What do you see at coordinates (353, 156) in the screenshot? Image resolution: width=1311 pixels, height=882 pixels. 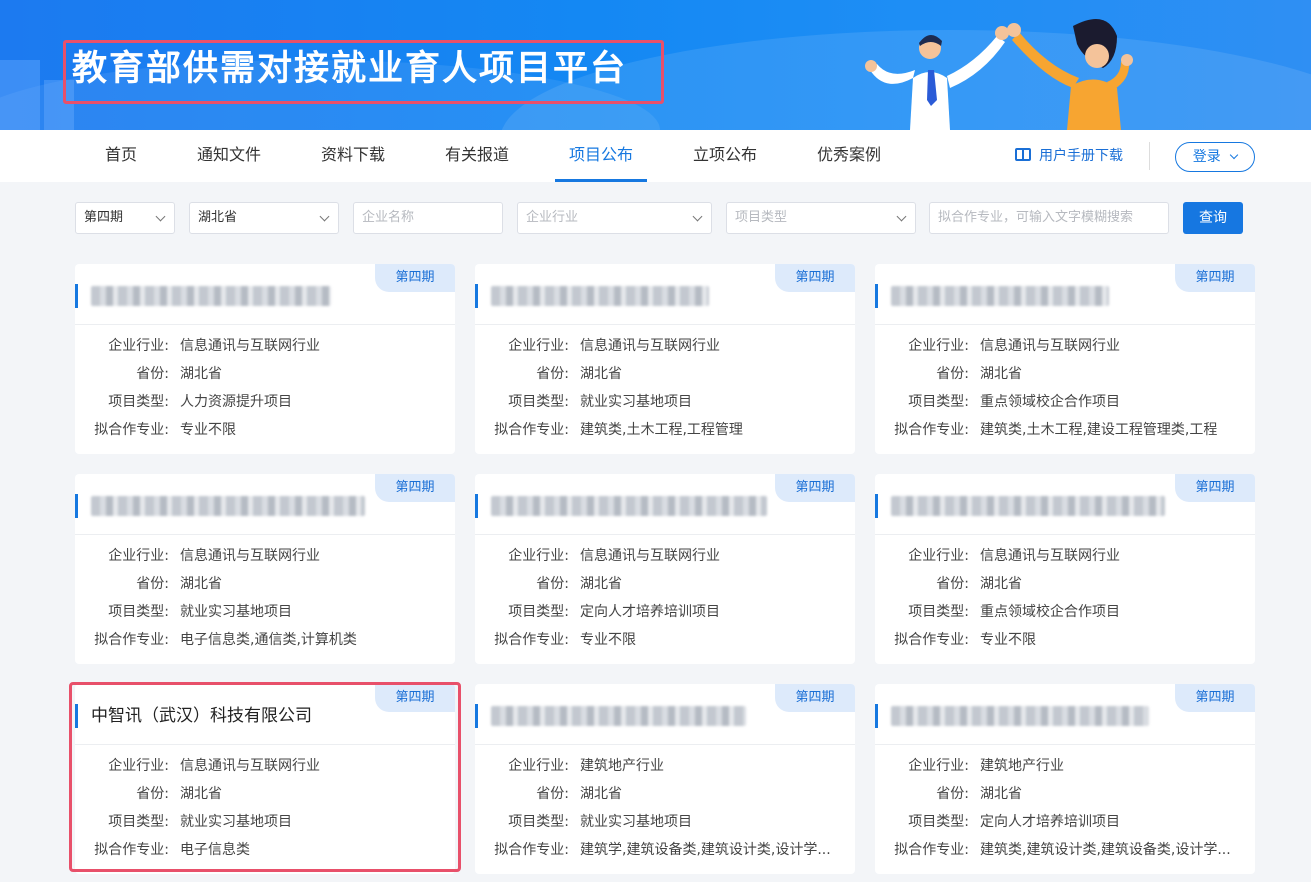 I see `nav-downloads: 资料下载` at bounding box center [353, 156].